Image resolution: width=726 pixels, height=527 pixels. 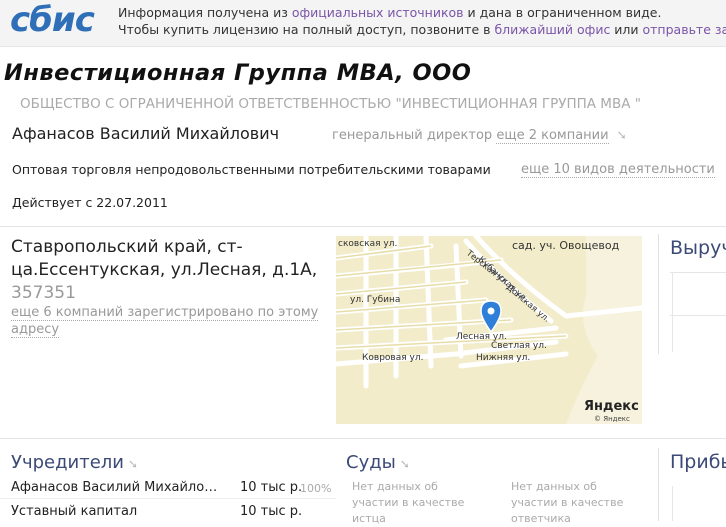 I want to click on map-copyright: © Яндекс, so click(x=612, y=419).